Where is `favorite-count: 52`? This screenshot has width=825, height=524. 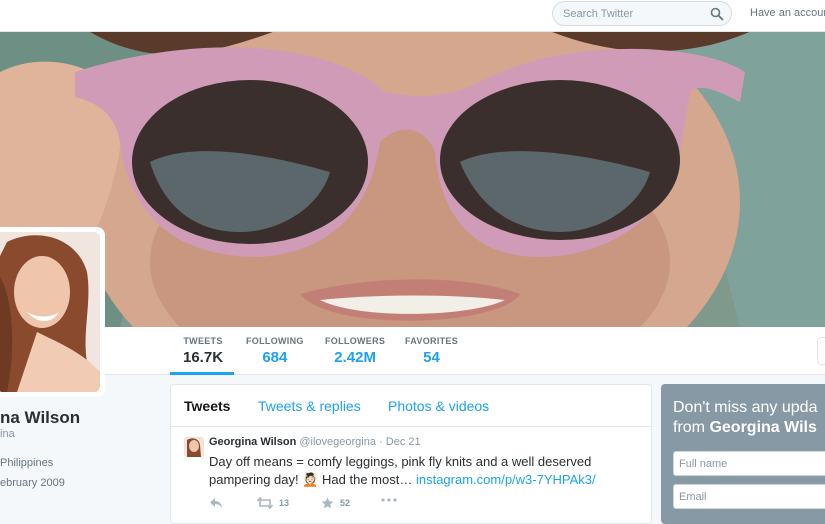
favorite-count: 52 is located at coordinates (345, 503).